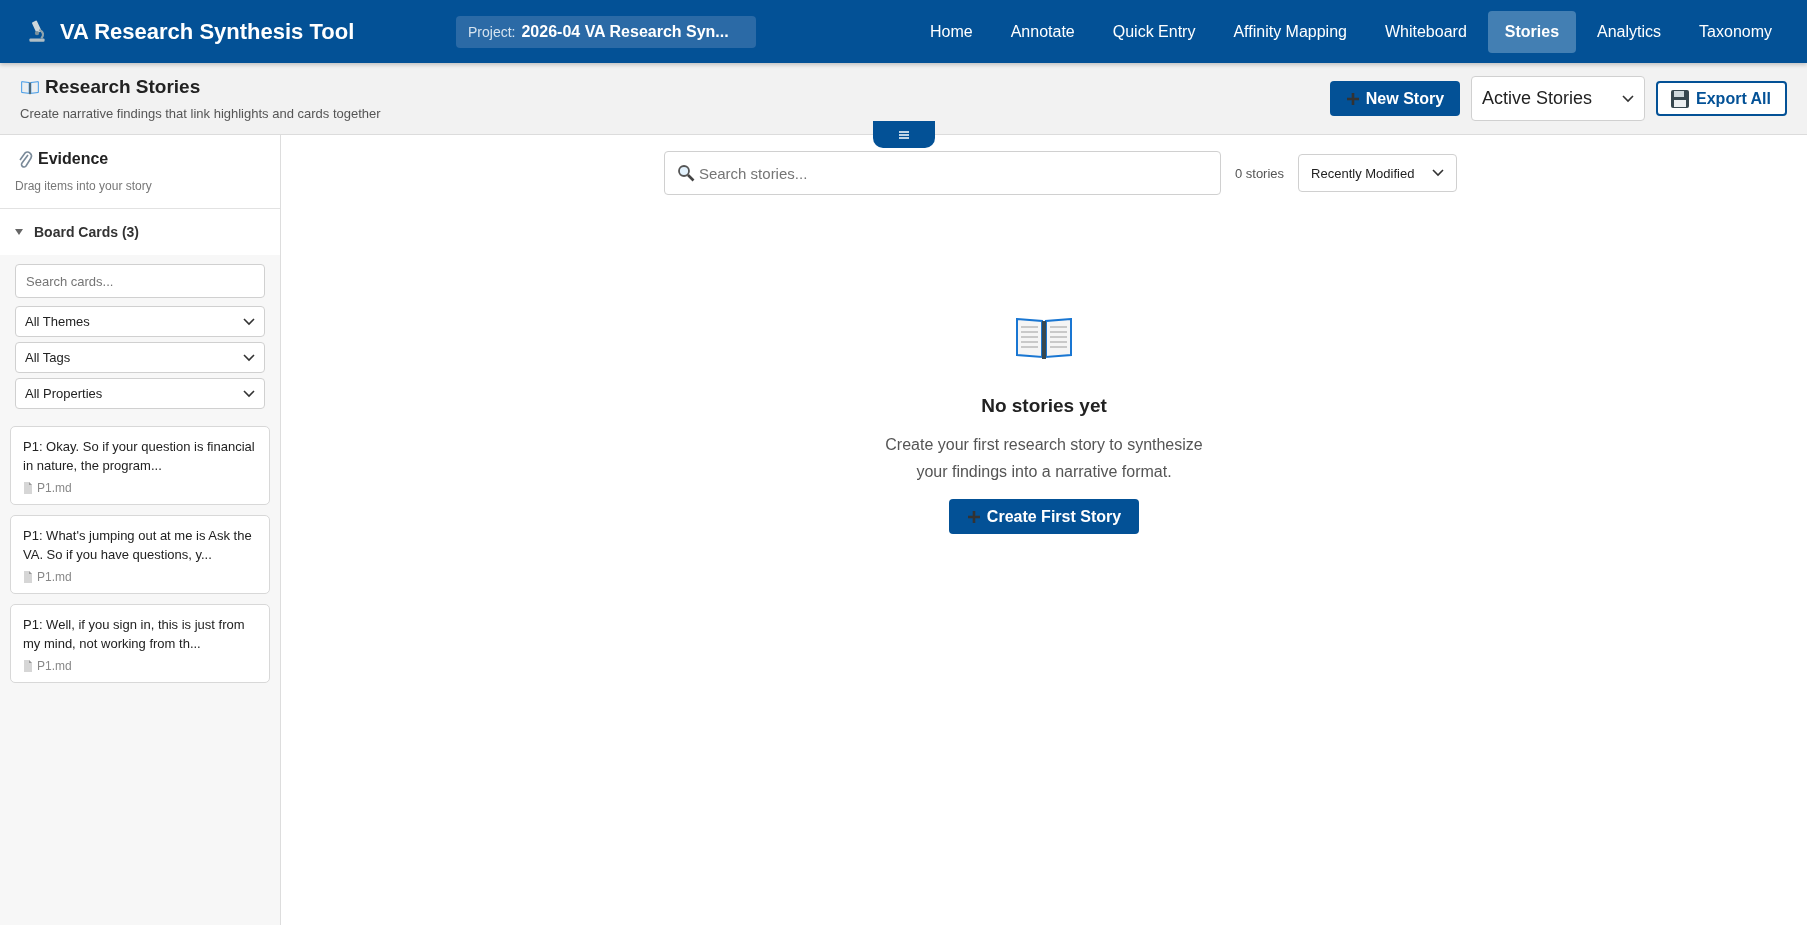 The height and width of the screenshot is (925, 1807). I want to click on nav-tab: Affinity Mapping, so click(1290, 31).